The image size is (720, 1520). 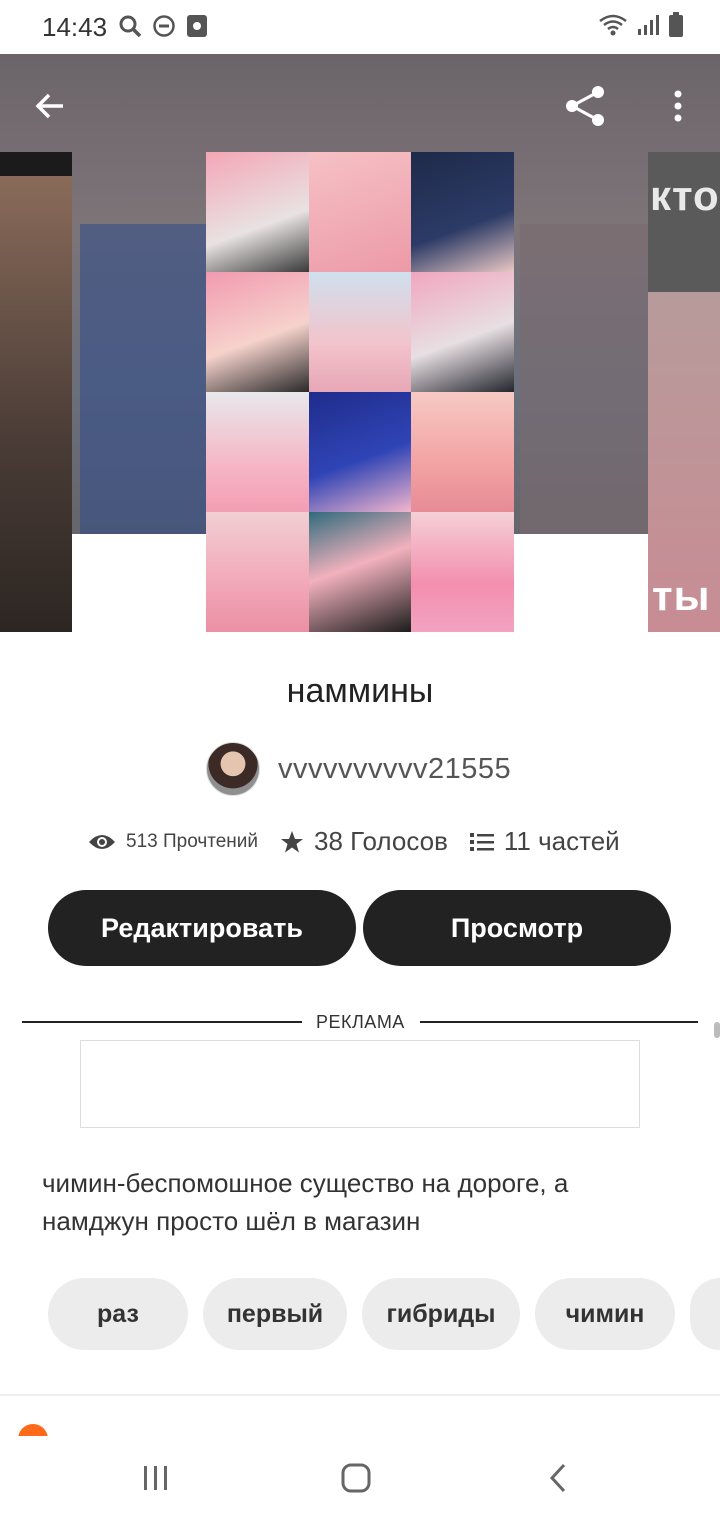 What do you see at coordinates (360, 1395) in the screenshot?
I see `section-divider` at bounding box center [360, 1395].